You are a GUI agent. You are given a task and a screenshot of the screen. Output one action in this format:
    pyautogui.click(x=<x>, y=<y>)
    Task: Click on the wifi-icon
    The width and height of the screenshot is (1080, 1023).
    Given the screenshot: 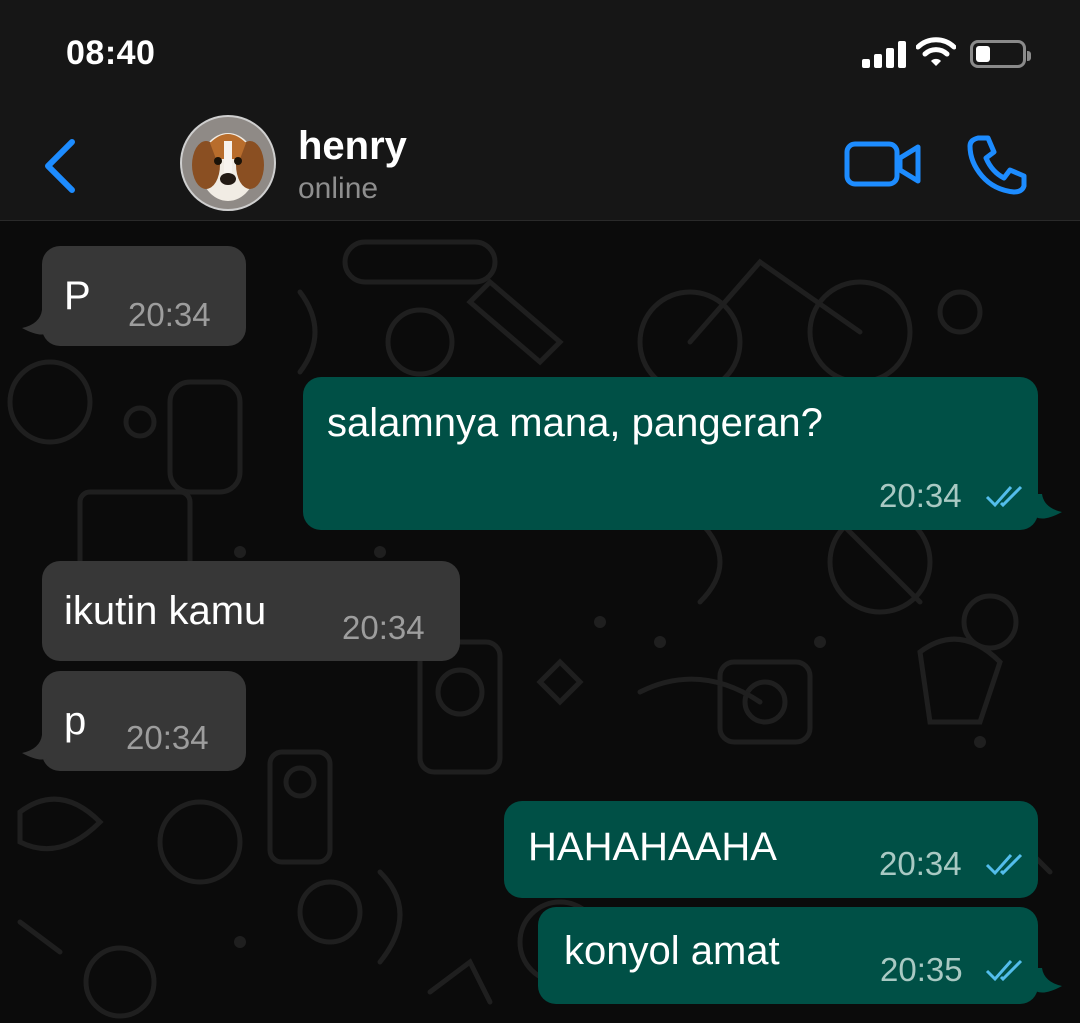 What is the action you would take?
    pyautogui.click(x=936, y=51)
    